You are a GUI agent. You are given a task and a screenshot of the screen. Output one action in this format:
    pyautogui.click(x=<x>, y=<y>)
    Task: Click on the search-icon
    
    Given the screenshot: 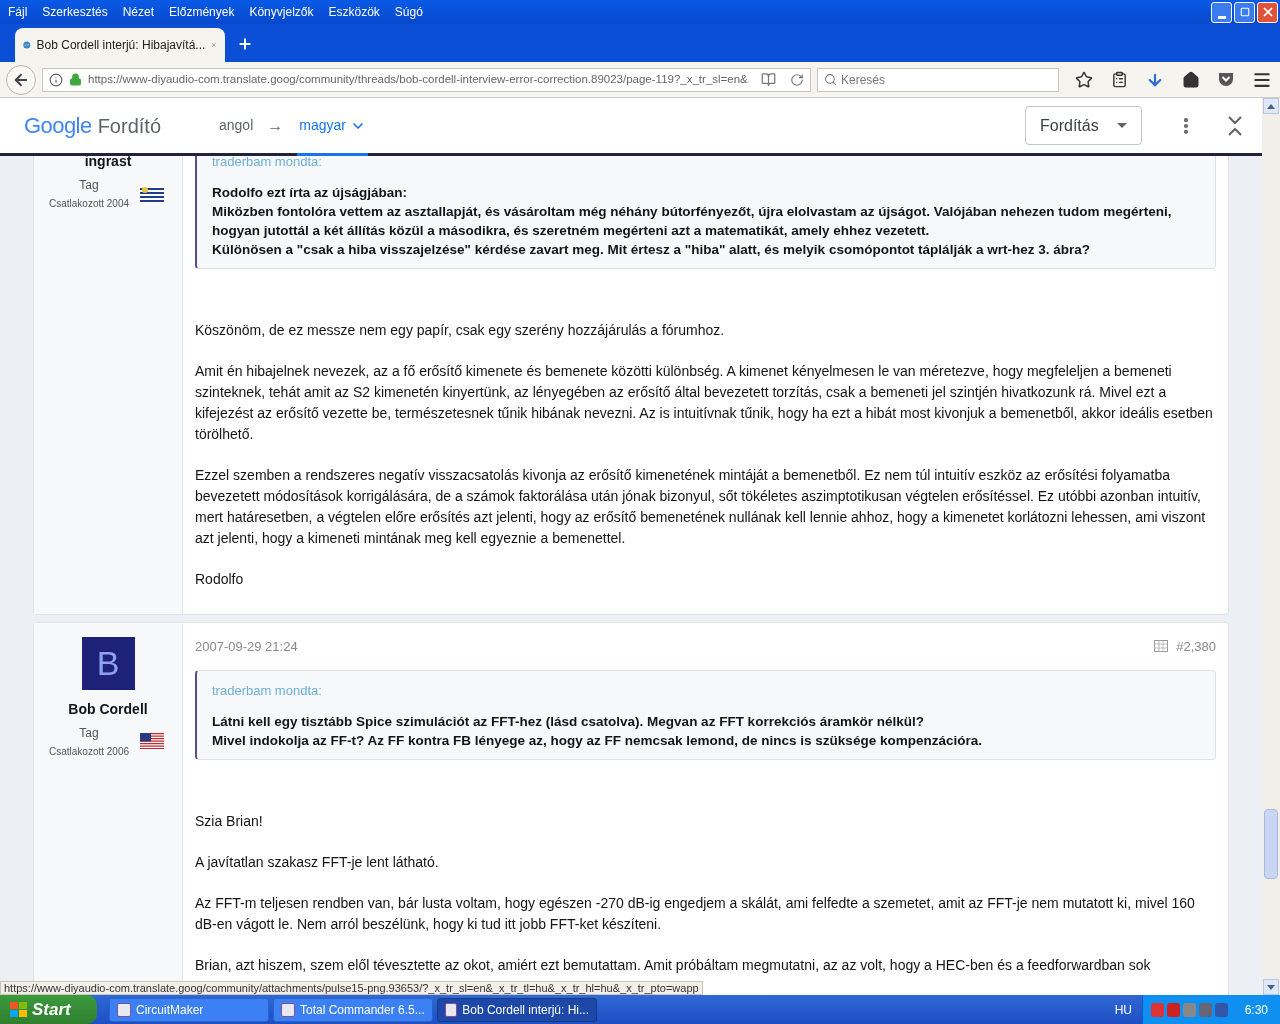 What is the action you would take?
    pyautogui.click(x=830, y=79)
    